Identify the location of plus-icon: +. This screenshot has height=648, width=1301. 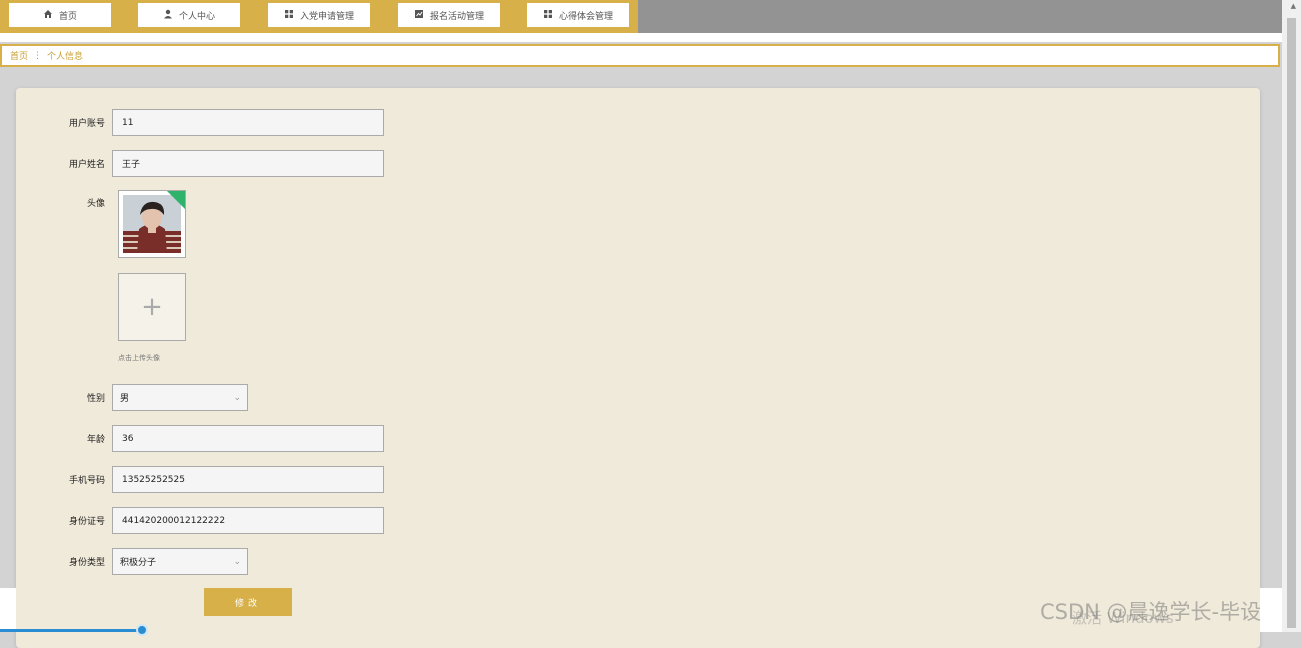
(152, 307).